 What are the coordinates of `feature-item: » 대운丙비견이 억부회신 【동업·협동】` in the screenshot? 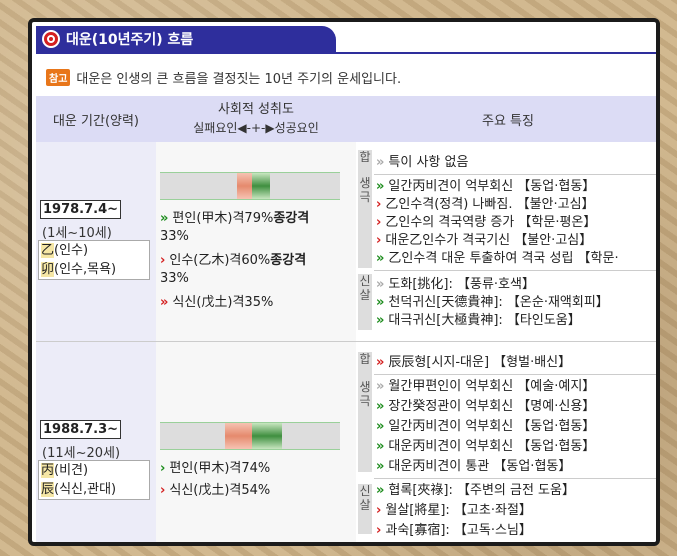 It's located at (486, 446).